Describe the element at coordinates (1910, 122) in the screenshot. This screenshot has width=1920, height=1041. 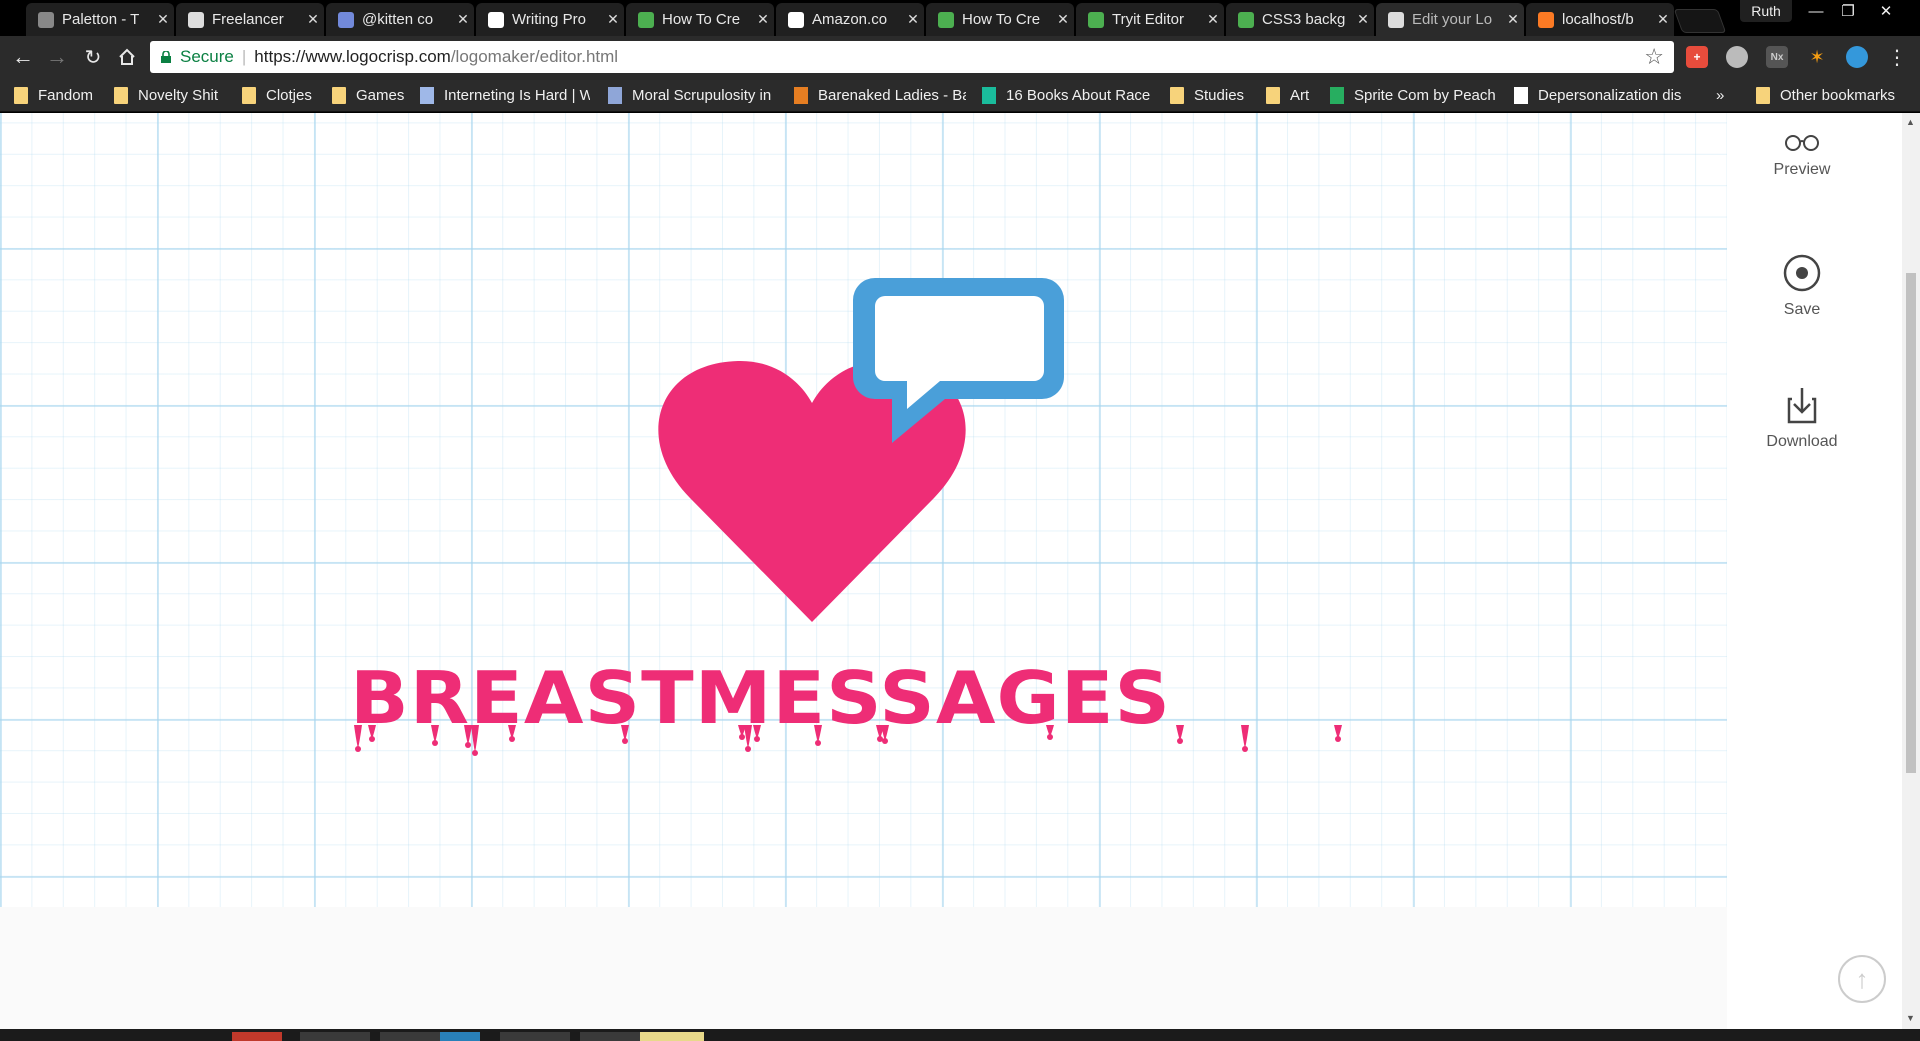
I see `scroll-up-icon: ▲` at that location.